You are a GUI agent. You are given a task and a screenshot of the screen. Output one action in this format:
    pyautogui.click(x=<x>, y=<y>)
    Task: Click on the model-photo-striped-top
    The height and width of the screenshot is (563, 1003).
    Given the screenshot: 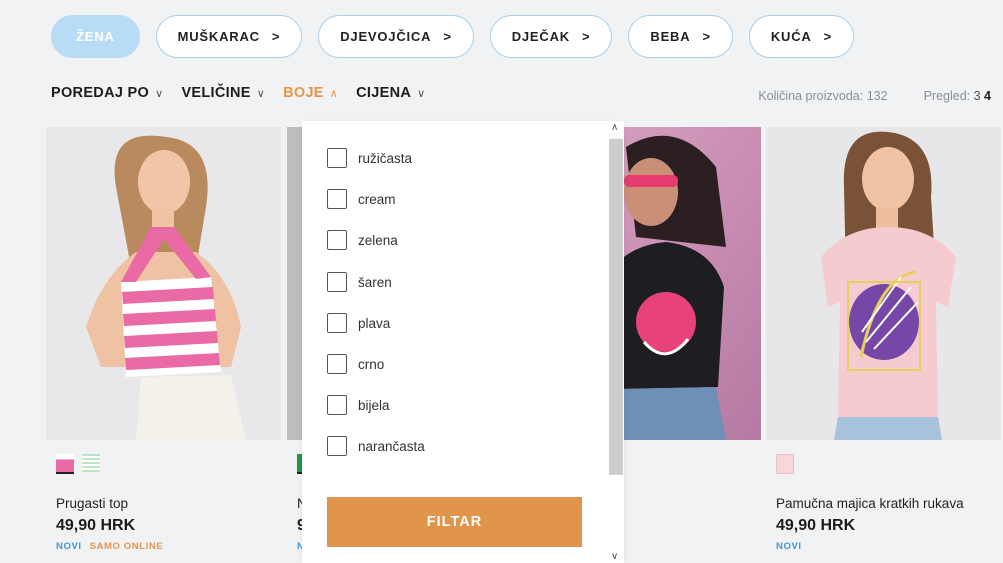 What is the action you would take?
    pyautogui.click(x=163, y=283)
    